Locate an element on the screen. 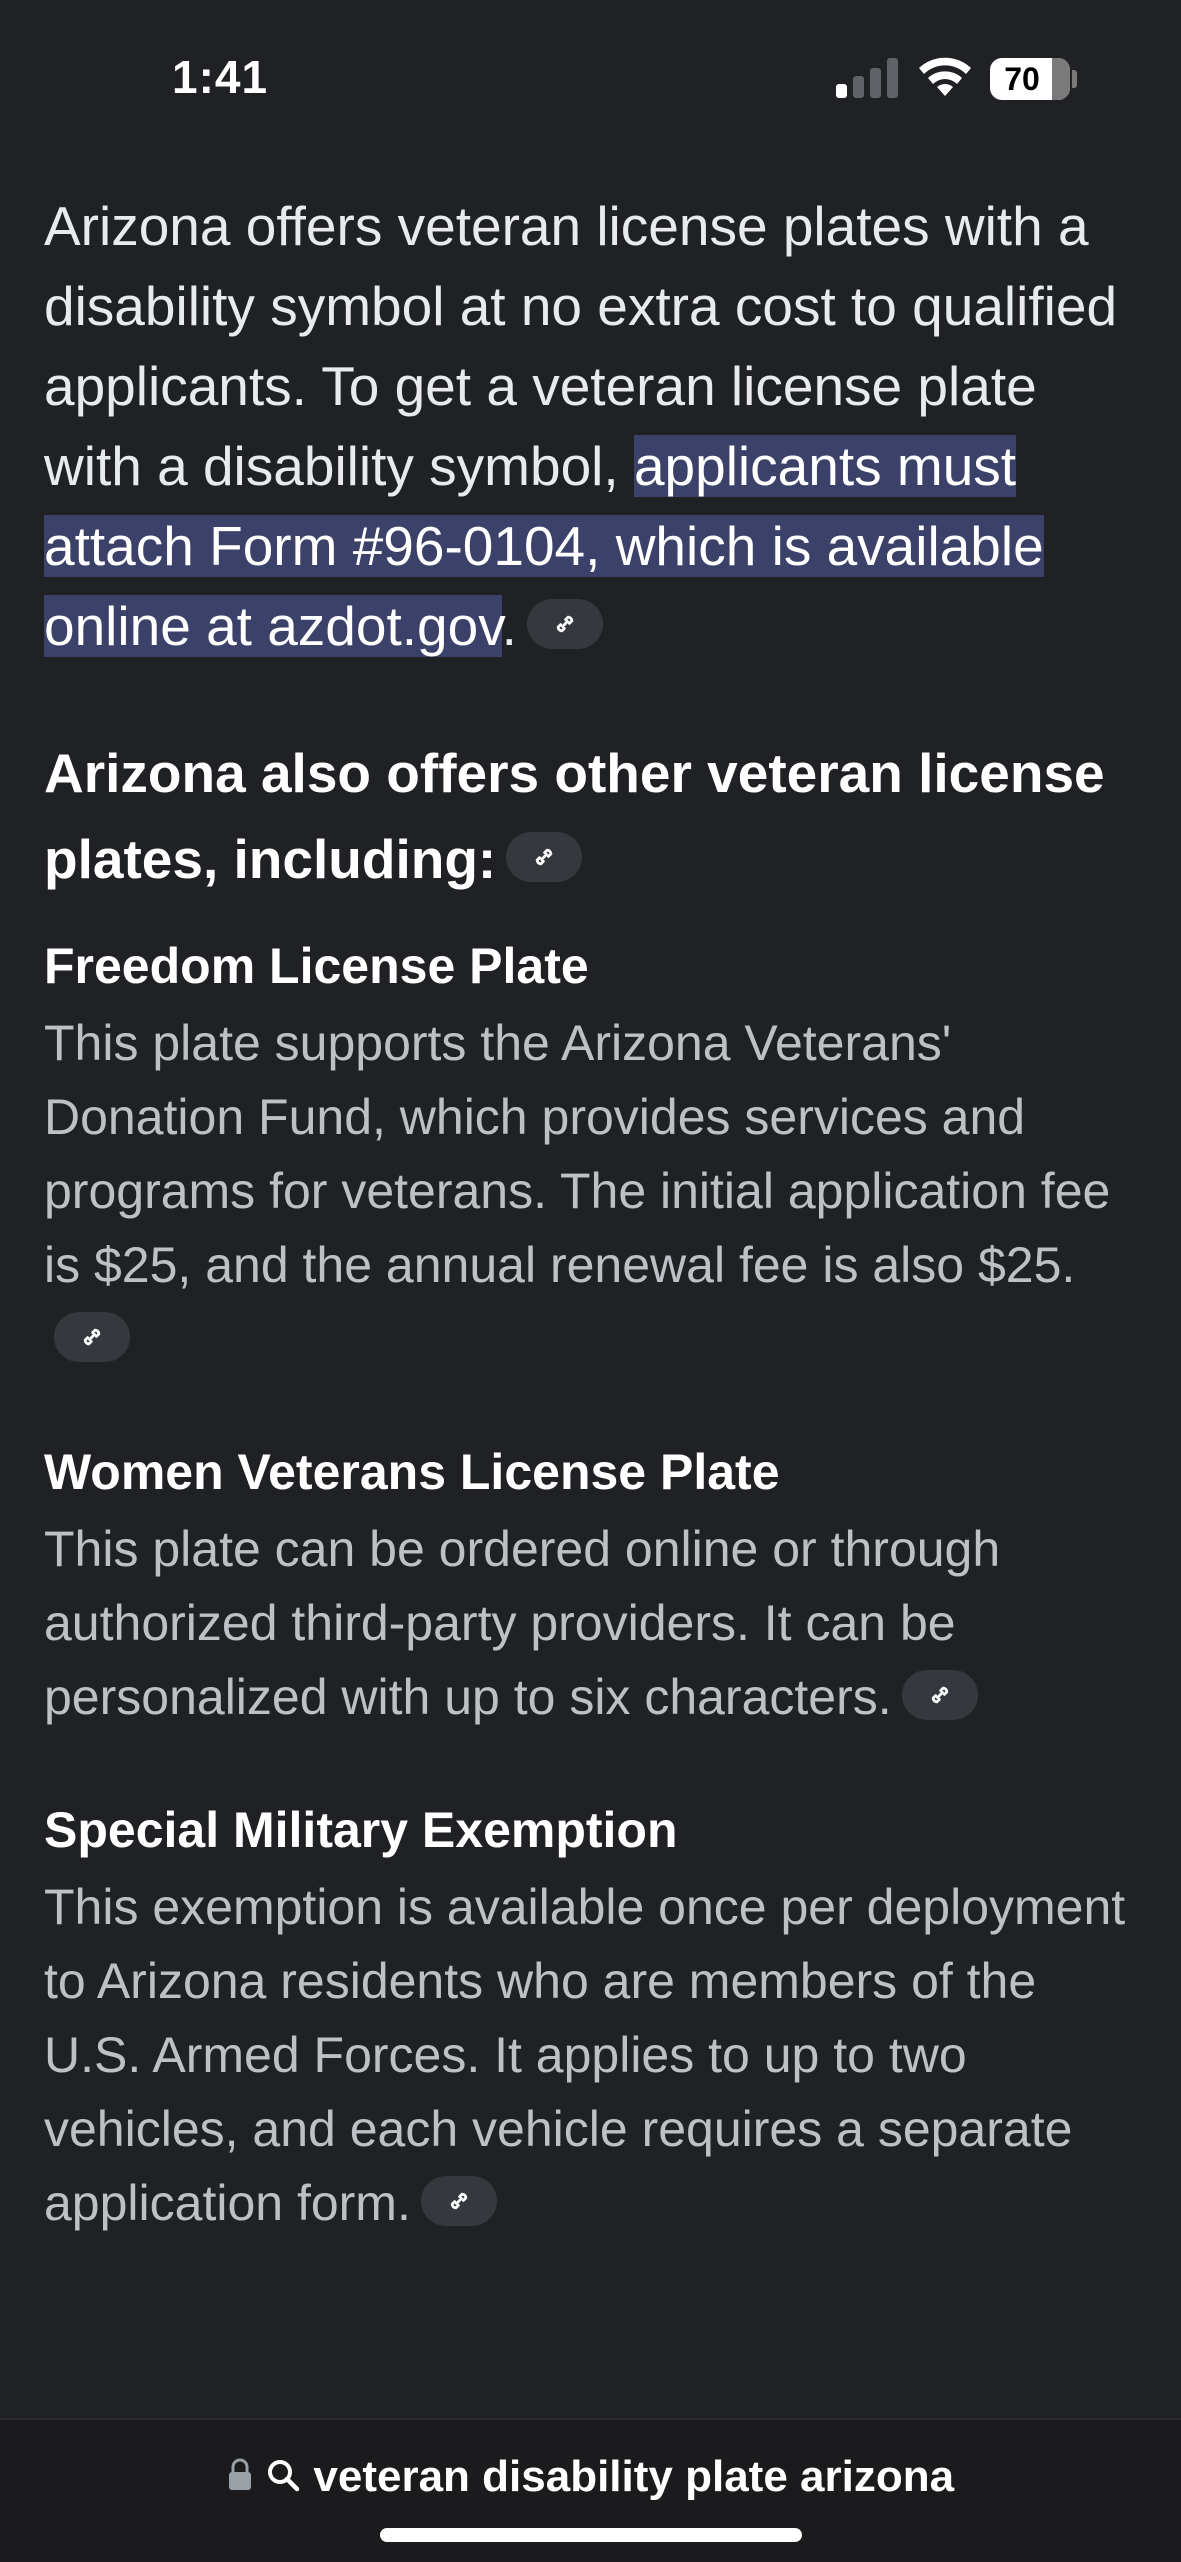 This screenshot has height=2562, width=1181. battery-tip is located at coordinates (1074, 79).